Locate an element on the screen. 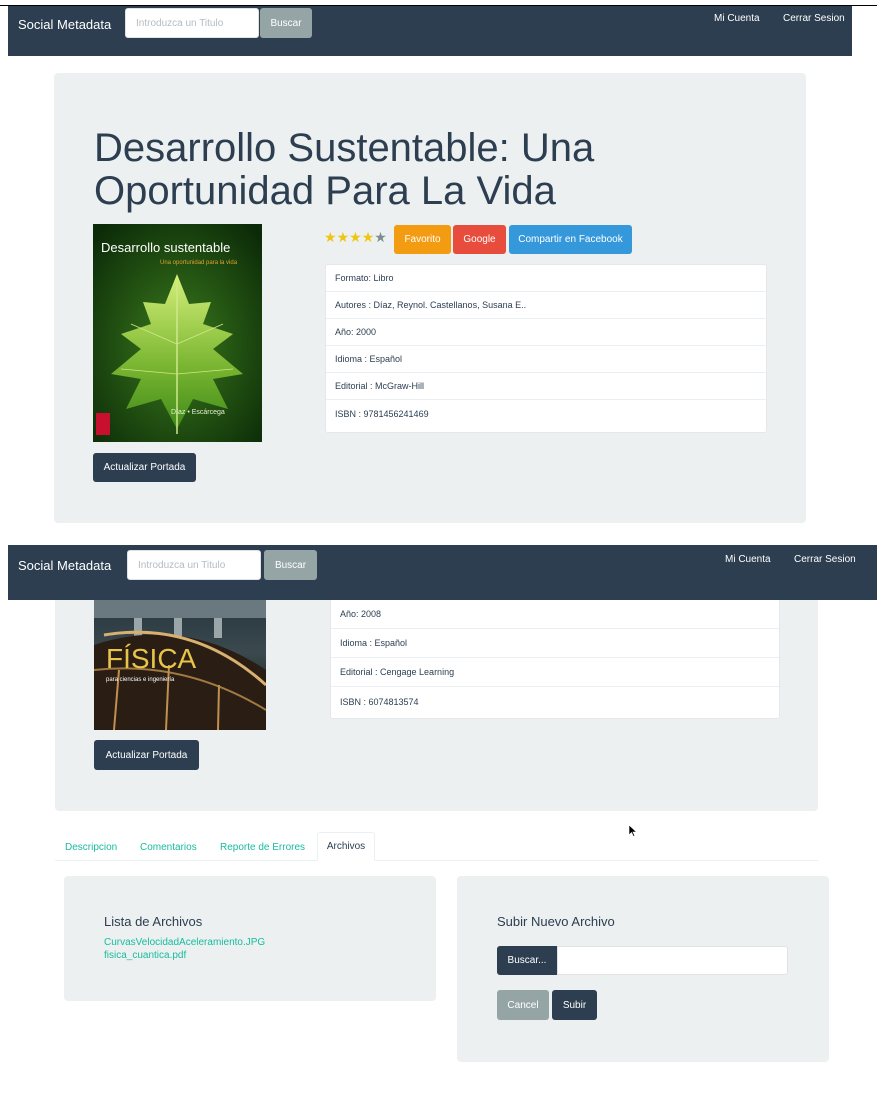 Image resolution: width=877 pixels, height=1093 pixels. cancel-button: Cancel is located at coordinates (523, 1005).